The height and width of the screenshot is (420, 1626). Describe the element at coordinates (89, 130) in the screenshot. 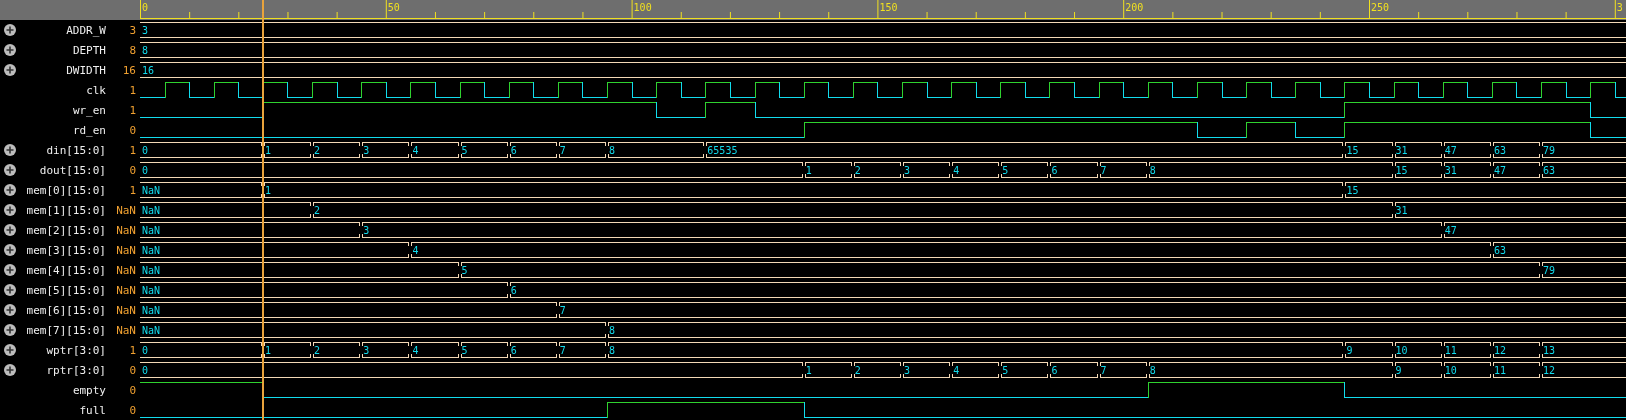

I see `signal-name: rd_en` at that location.